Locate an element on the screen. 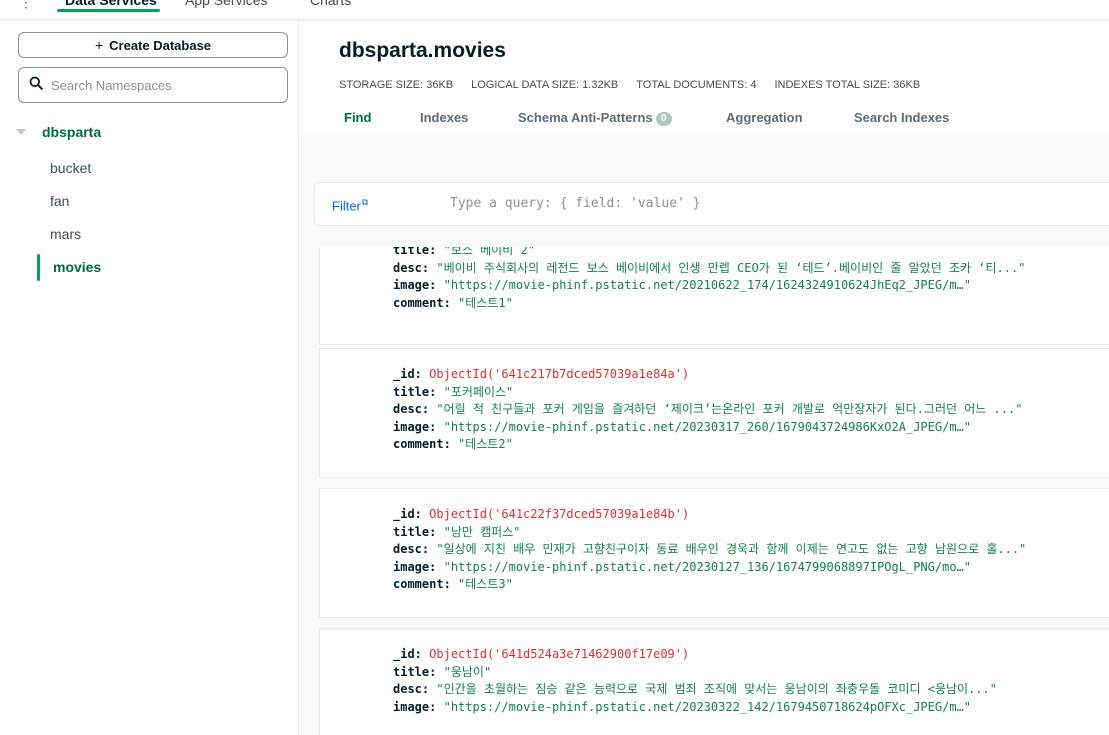  query-filter-bar: Filter⧉ is located at coordinates (711, 204).